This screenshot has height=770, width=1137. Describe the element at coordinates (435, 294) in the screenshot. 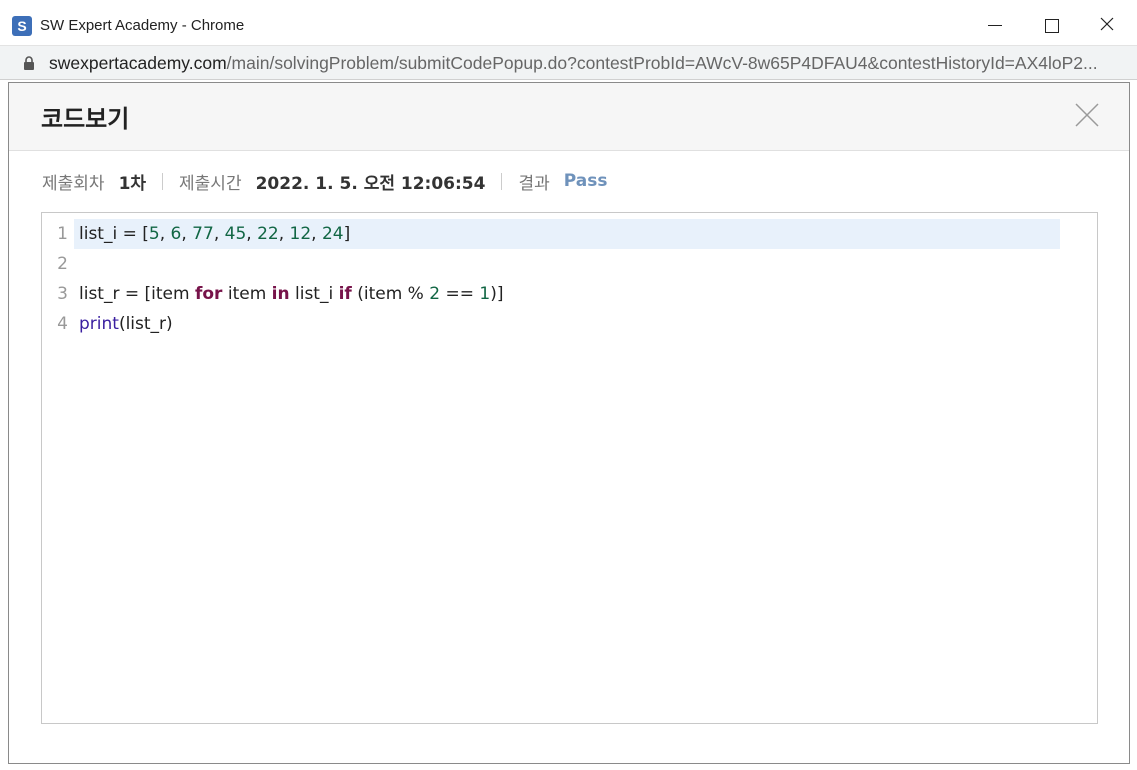

I see `code-token: 2` at that location.